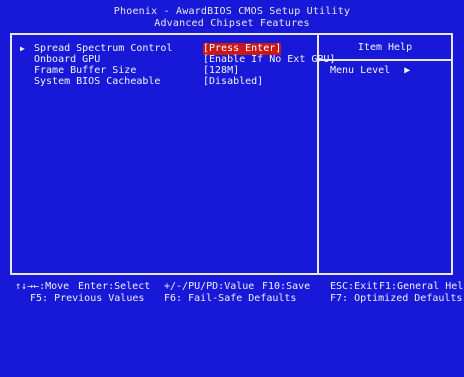 This screenshot has width=464, height=377. I want to click on key-fail-safe-defaults: F6: Fail-Safe Defaults, so click(230, 298).